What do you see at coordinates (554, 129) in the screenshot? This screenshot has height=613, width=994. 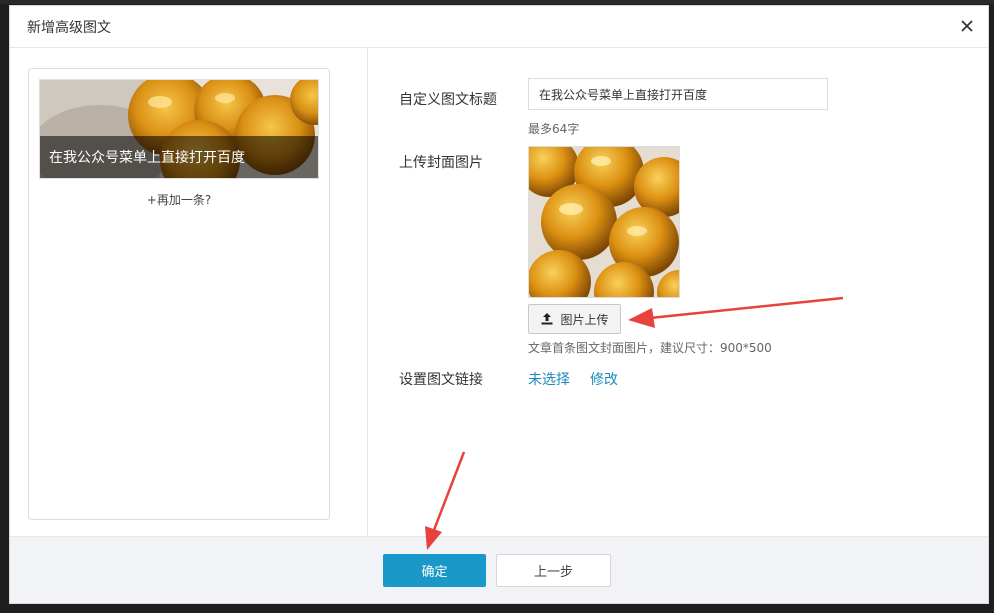 I see `title-hint: 最多64字` at bounding box center [554, 129].